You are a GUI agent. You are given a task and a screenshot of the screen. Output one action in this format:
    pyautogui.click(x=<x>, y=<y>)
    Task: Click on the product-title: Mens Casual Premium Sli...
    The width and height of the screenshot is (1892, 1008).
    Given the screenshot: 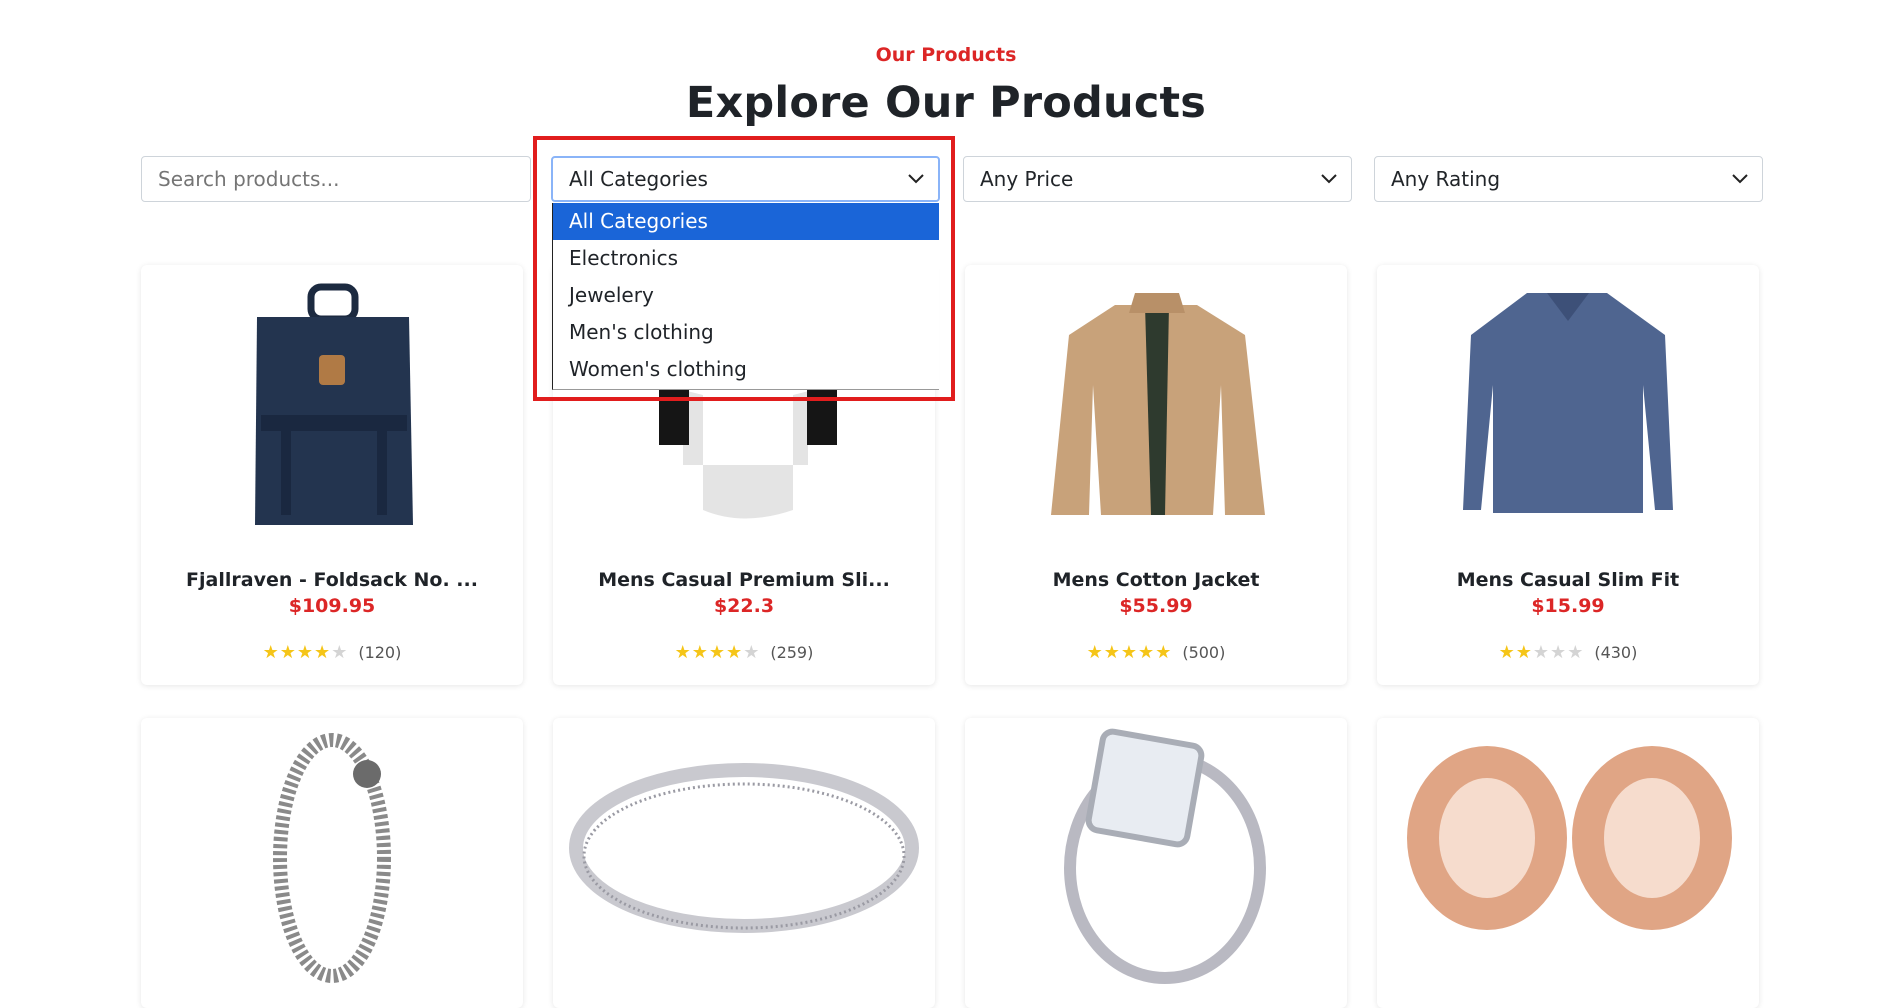 What is the action you would take?
    pyautogui.click(x=744, y=580)
    